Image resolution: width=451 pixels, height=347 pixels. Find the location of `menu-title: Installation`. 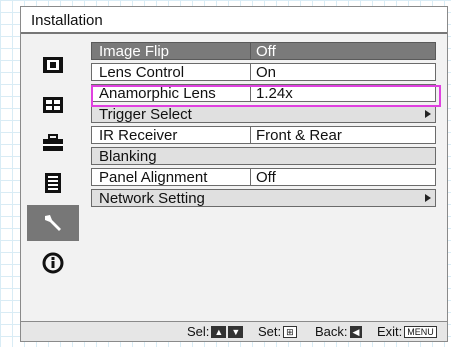

menu-title: Installation is located at coordinates (67, 20).